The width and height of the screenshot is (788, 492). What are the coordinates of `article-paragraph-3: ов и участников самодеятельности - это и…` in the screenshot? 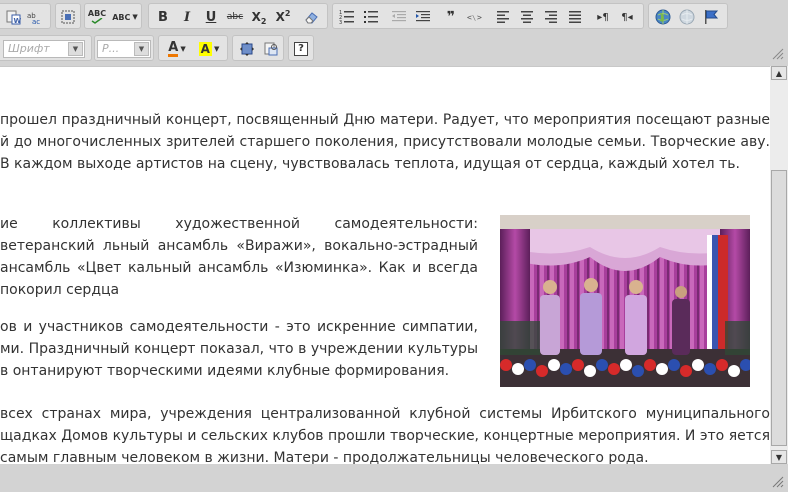 It's located at (239, 349).